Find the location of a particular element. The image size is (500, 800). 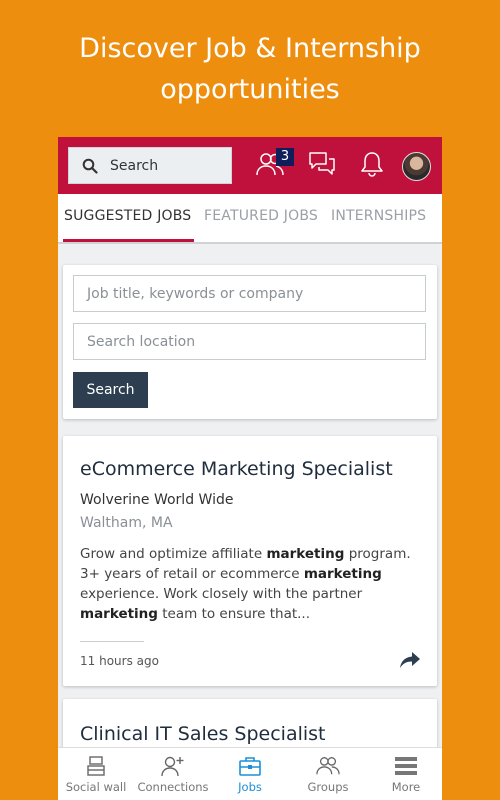

nav-label: Groups is located at coordinates (328, 787).